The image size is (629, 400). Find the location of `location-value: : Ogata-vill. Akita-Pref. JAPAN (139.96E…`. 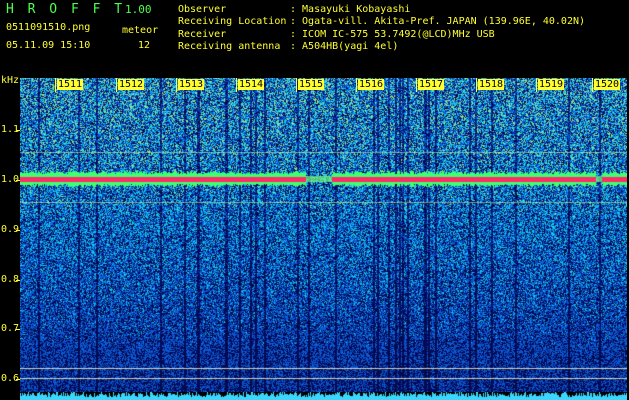

location-value: : Ogata-vill. Akita-Pref. JAPAN (139.96E… is located at coordinates (438, 21).